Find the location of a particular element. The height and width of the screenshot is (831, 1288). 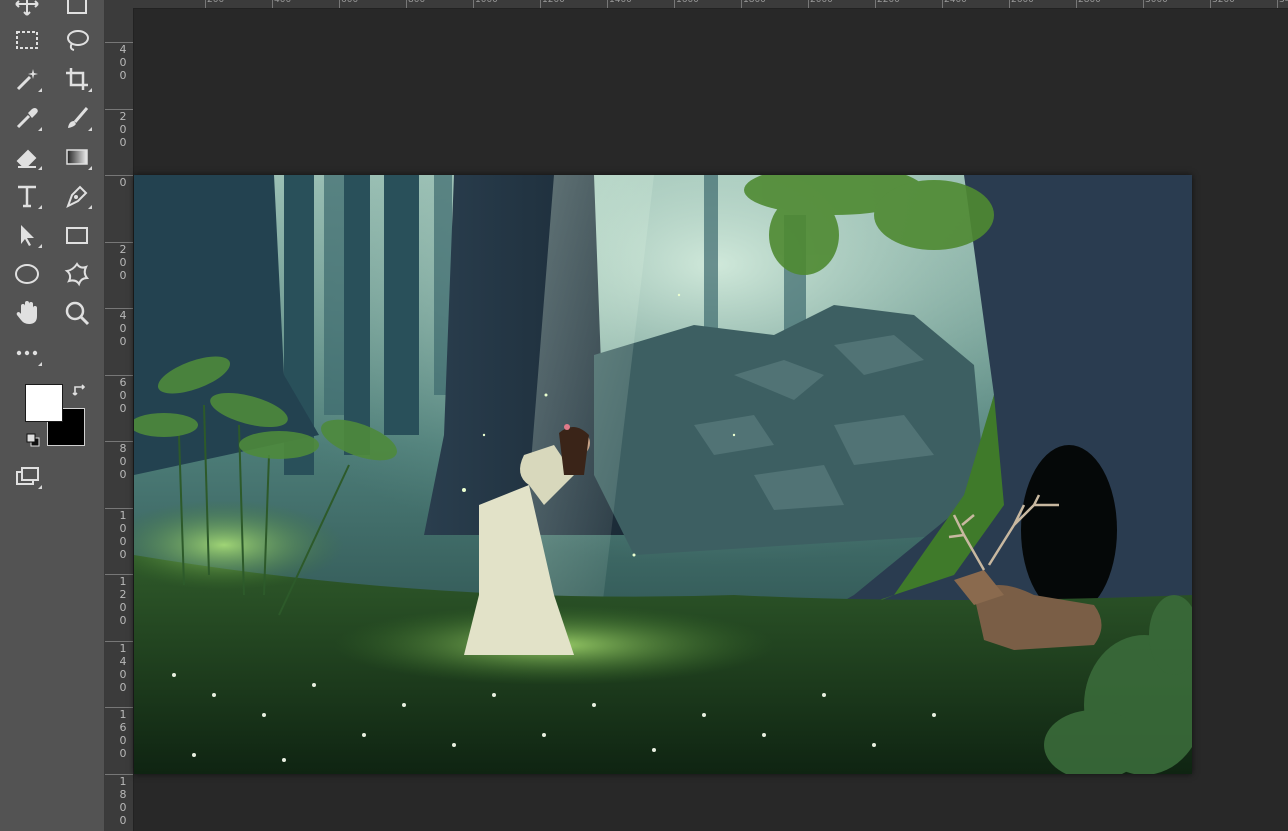

marquee-icon is located at coordinates (27, 40).